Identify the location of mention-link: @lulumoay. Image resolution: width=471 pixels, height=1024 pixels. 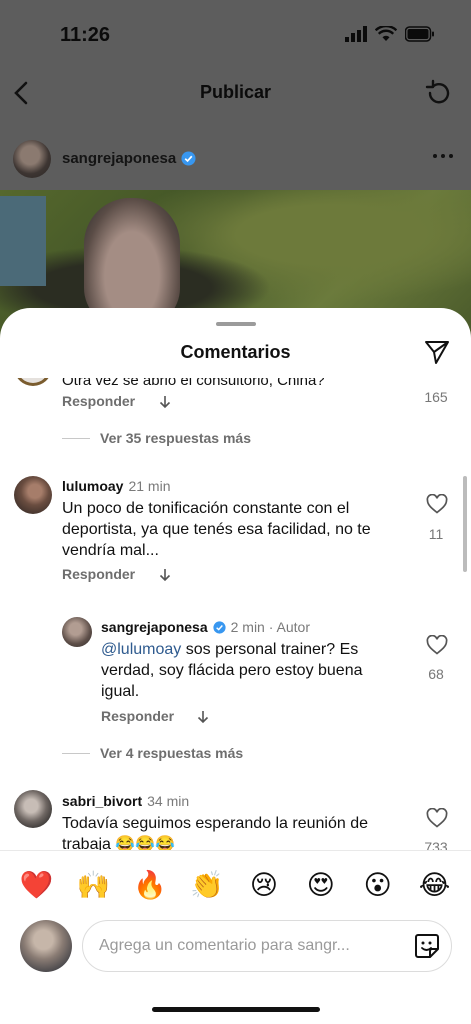
(141, 649).